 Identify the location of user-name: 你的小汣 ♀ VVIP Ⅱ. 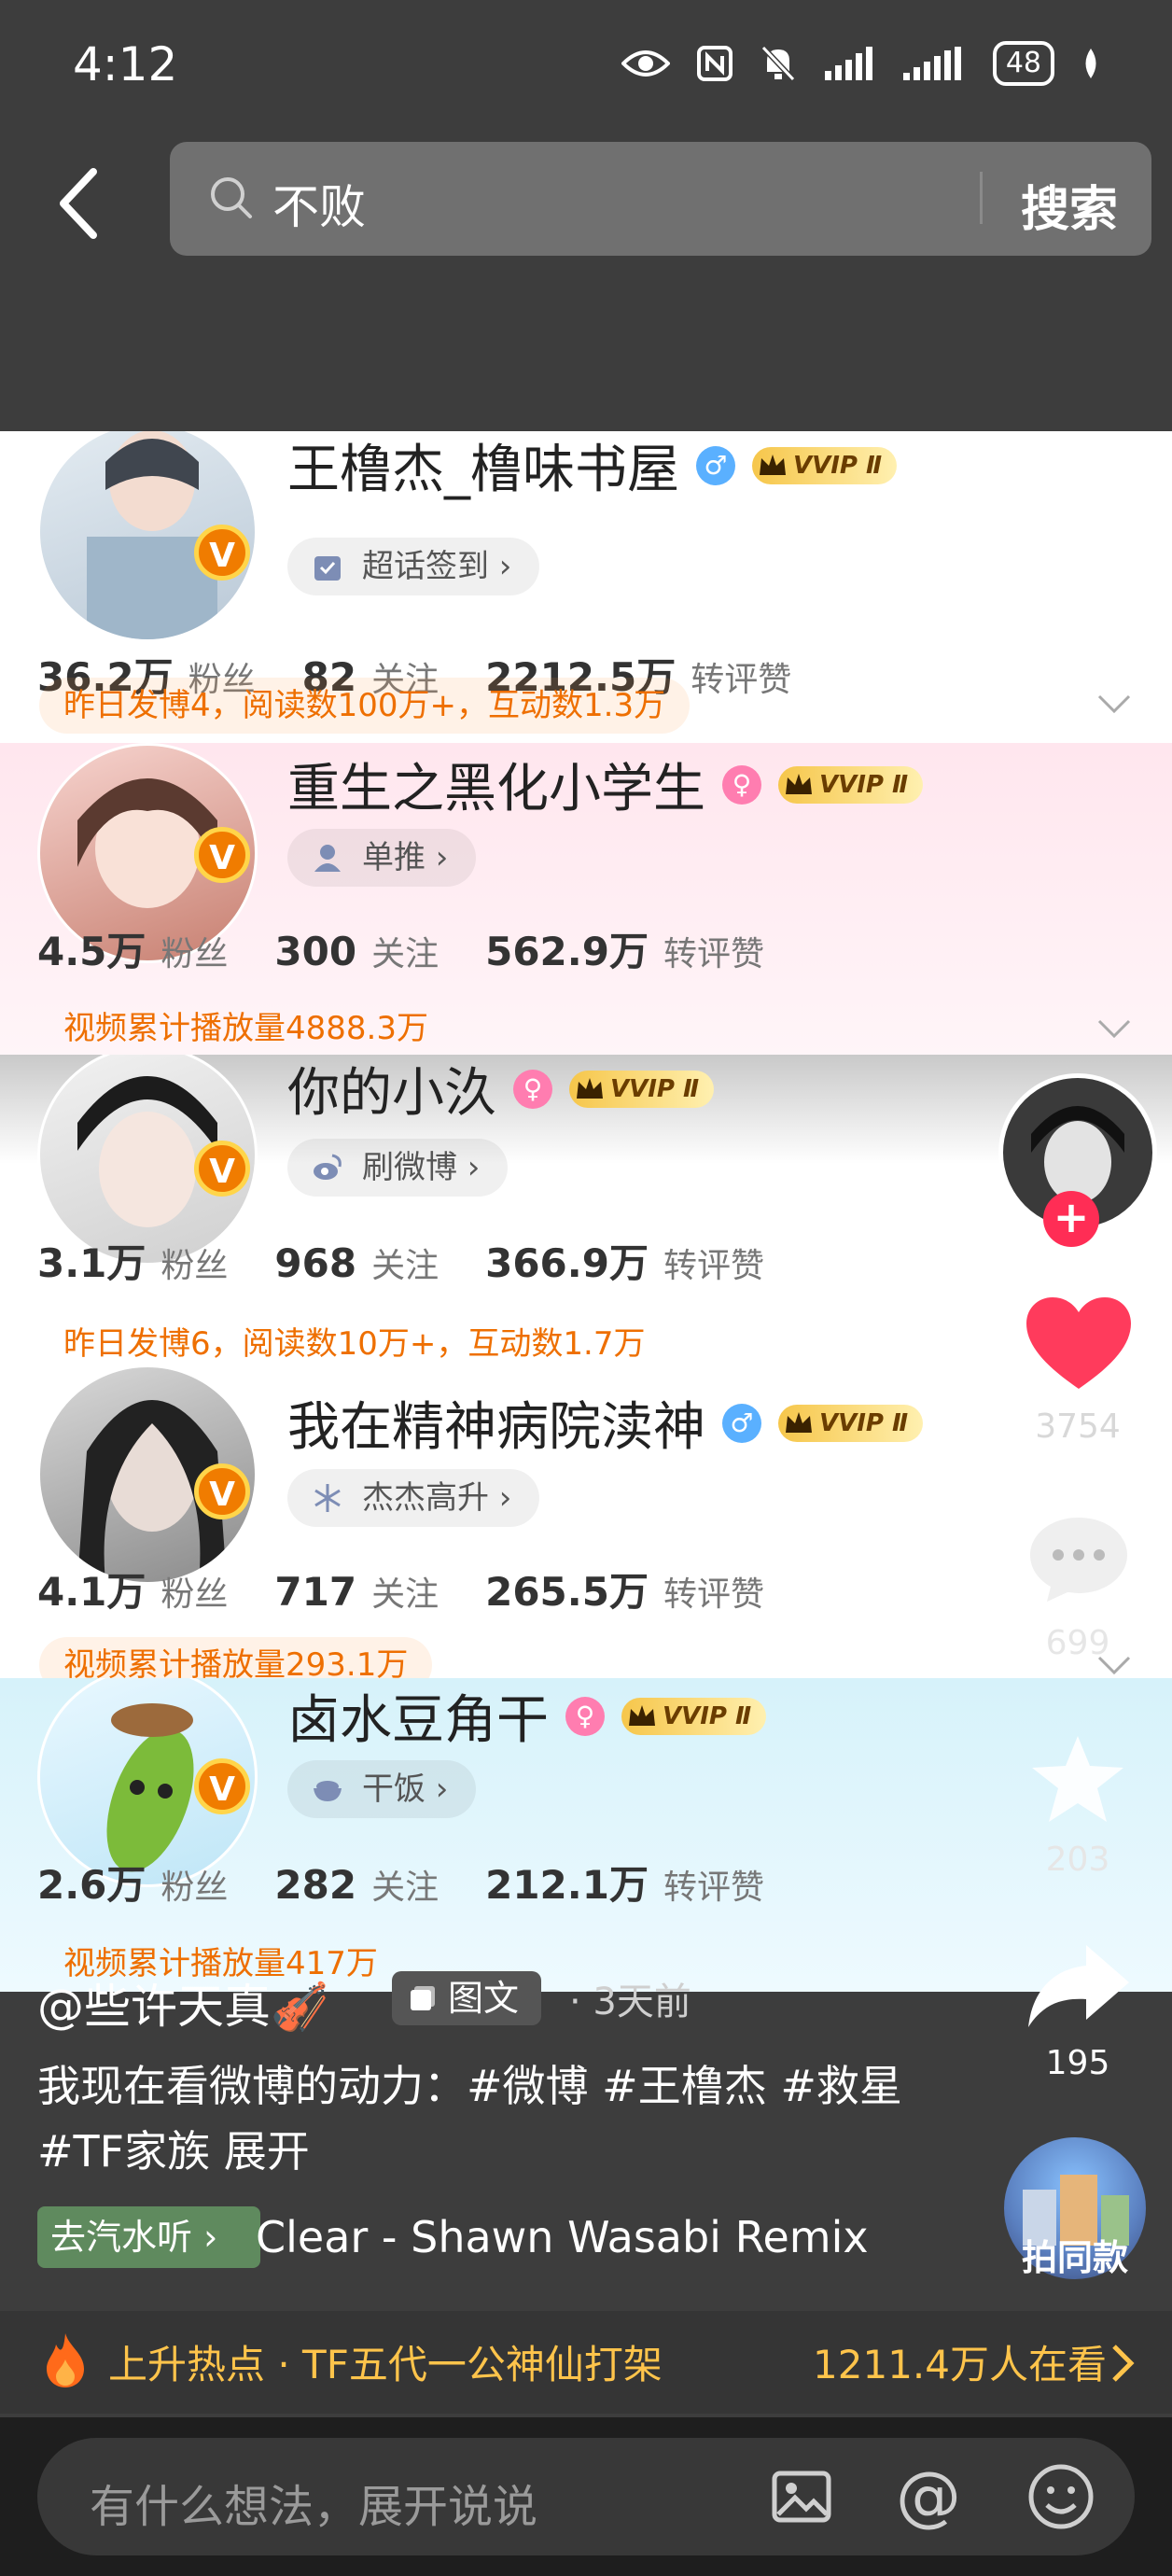
(501, 1091).